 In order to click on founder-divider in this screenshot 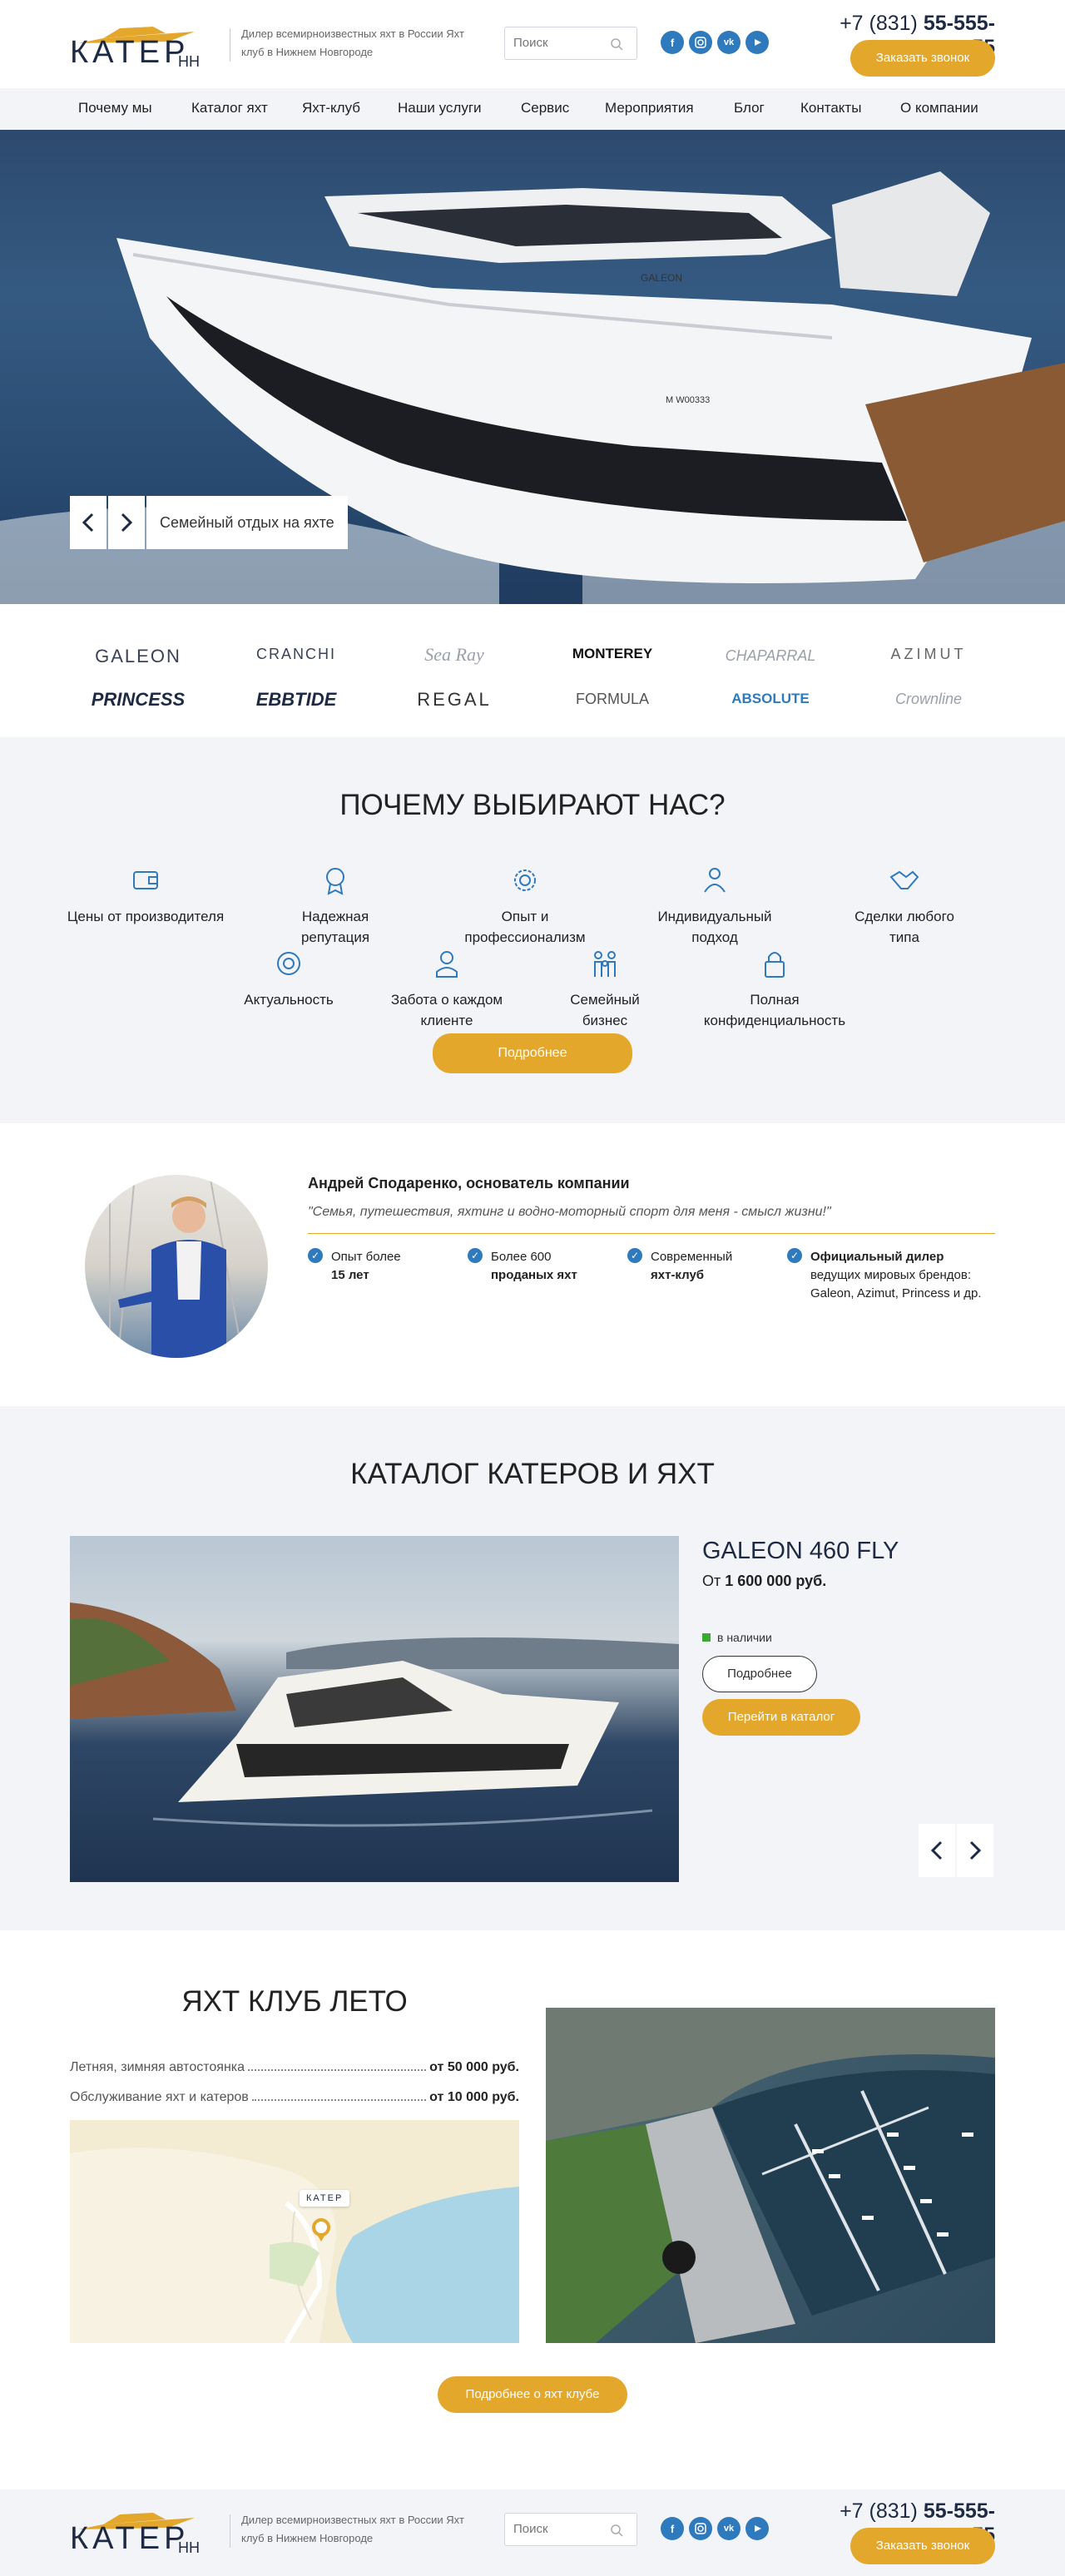, I will do `click(651, 1234)`.